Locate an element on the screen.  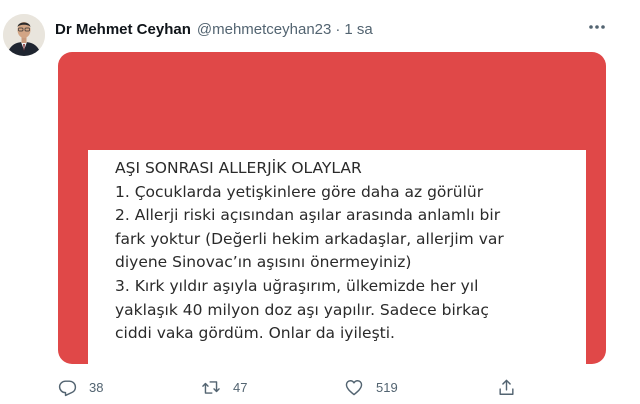
action-bar: 38 47 519 is located at coordinates (293, 387).